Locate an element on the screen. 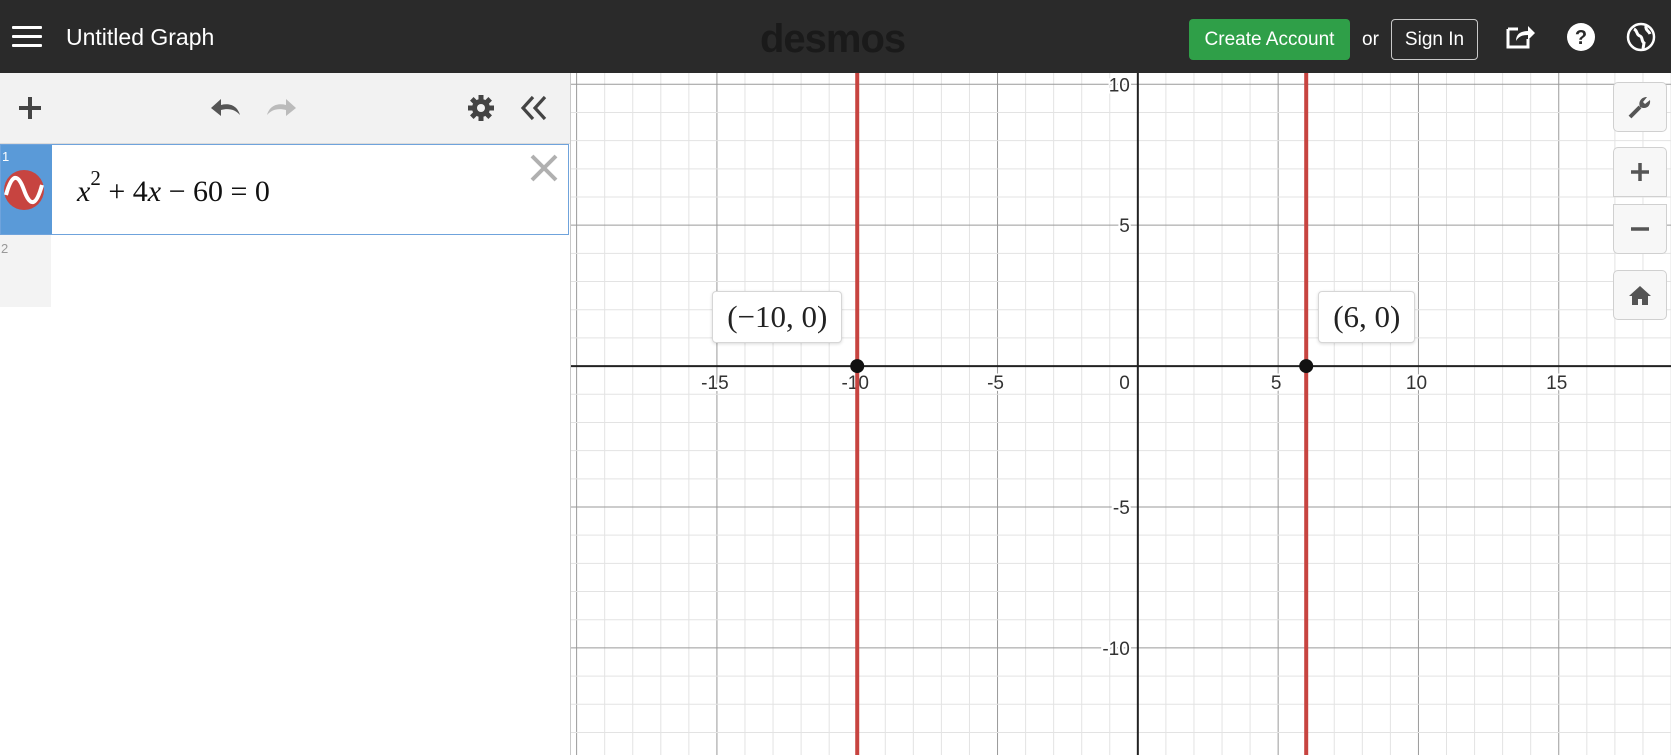 This screenshot has height=755, width=1671. x-tick-label: 5 is located at coordinates (1276, 383).